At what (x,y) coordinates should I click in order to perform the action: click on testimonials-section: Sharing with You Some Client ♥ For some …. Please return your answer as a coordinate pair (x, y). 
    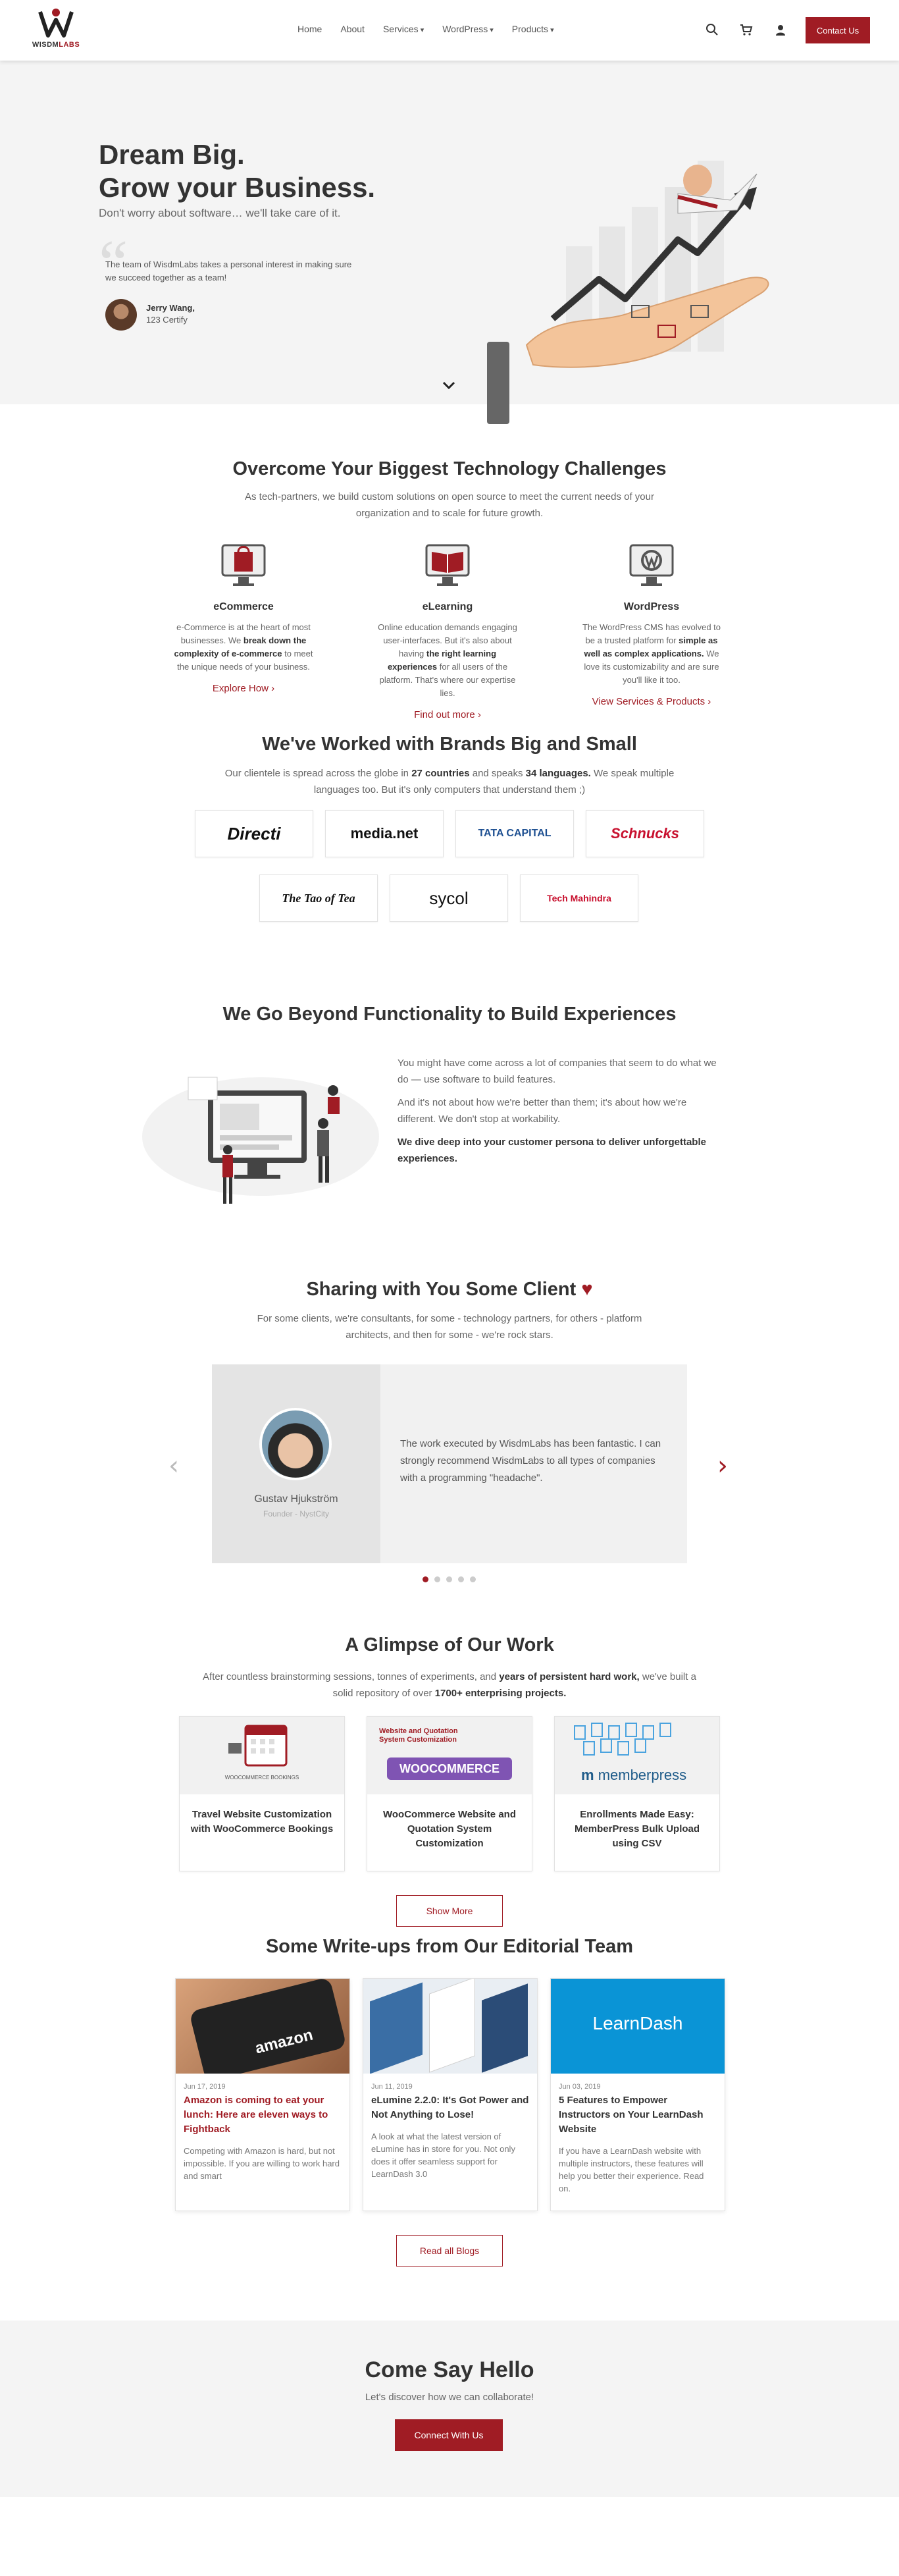
    Looking at the image, I should click on (449, 1448).